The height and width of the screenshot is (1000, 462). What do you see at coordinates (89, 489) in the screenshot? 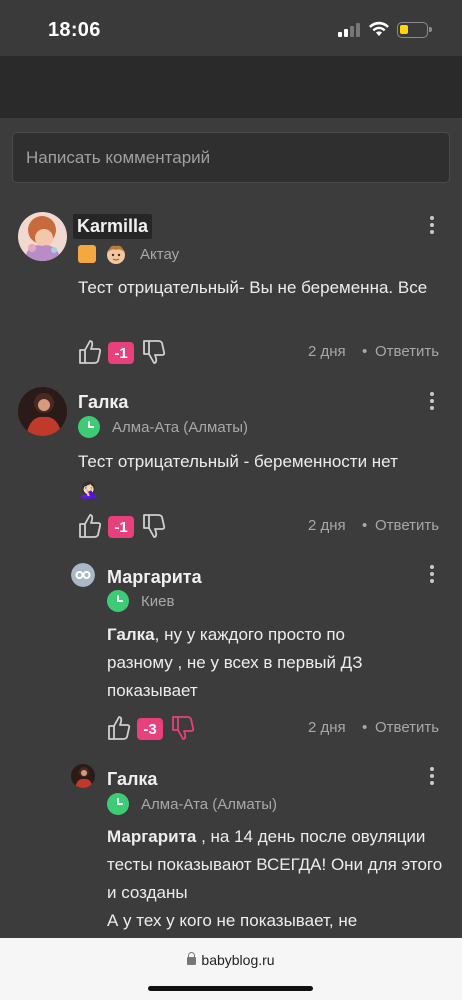
I see `facepalm-emoji: 🤦🏻‍♀️` at bounding box center [89, 489].